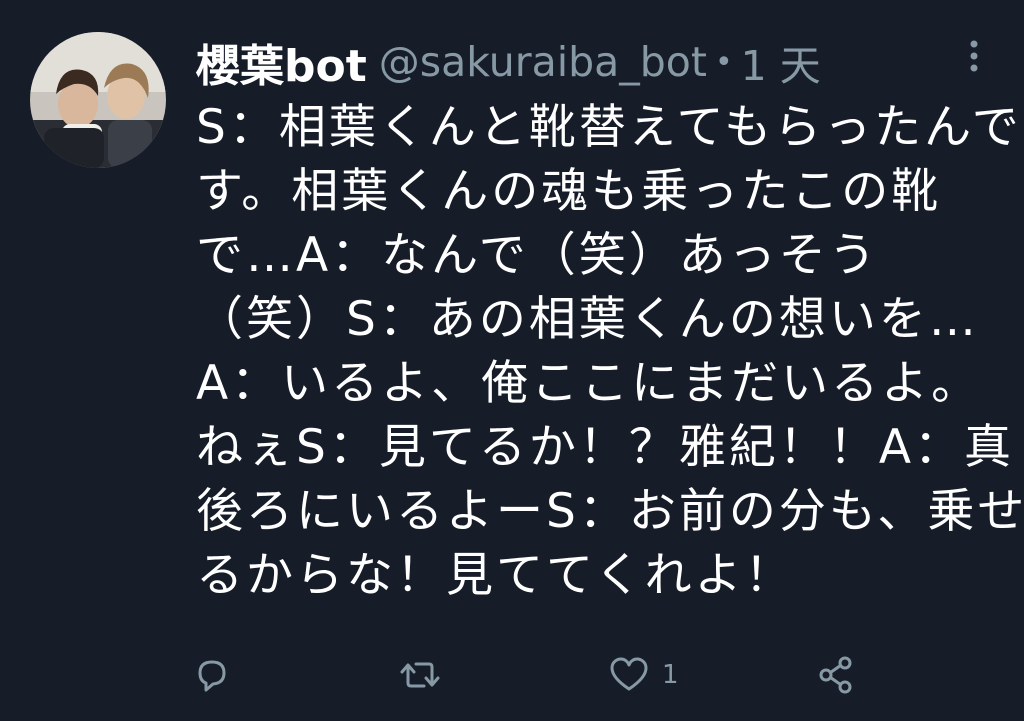  Describe the element at coordinates (605, 447) in the screenshot. I see `tweet-text-line: ねぇS：見てるか！？雅紀！！A：真` at that location.